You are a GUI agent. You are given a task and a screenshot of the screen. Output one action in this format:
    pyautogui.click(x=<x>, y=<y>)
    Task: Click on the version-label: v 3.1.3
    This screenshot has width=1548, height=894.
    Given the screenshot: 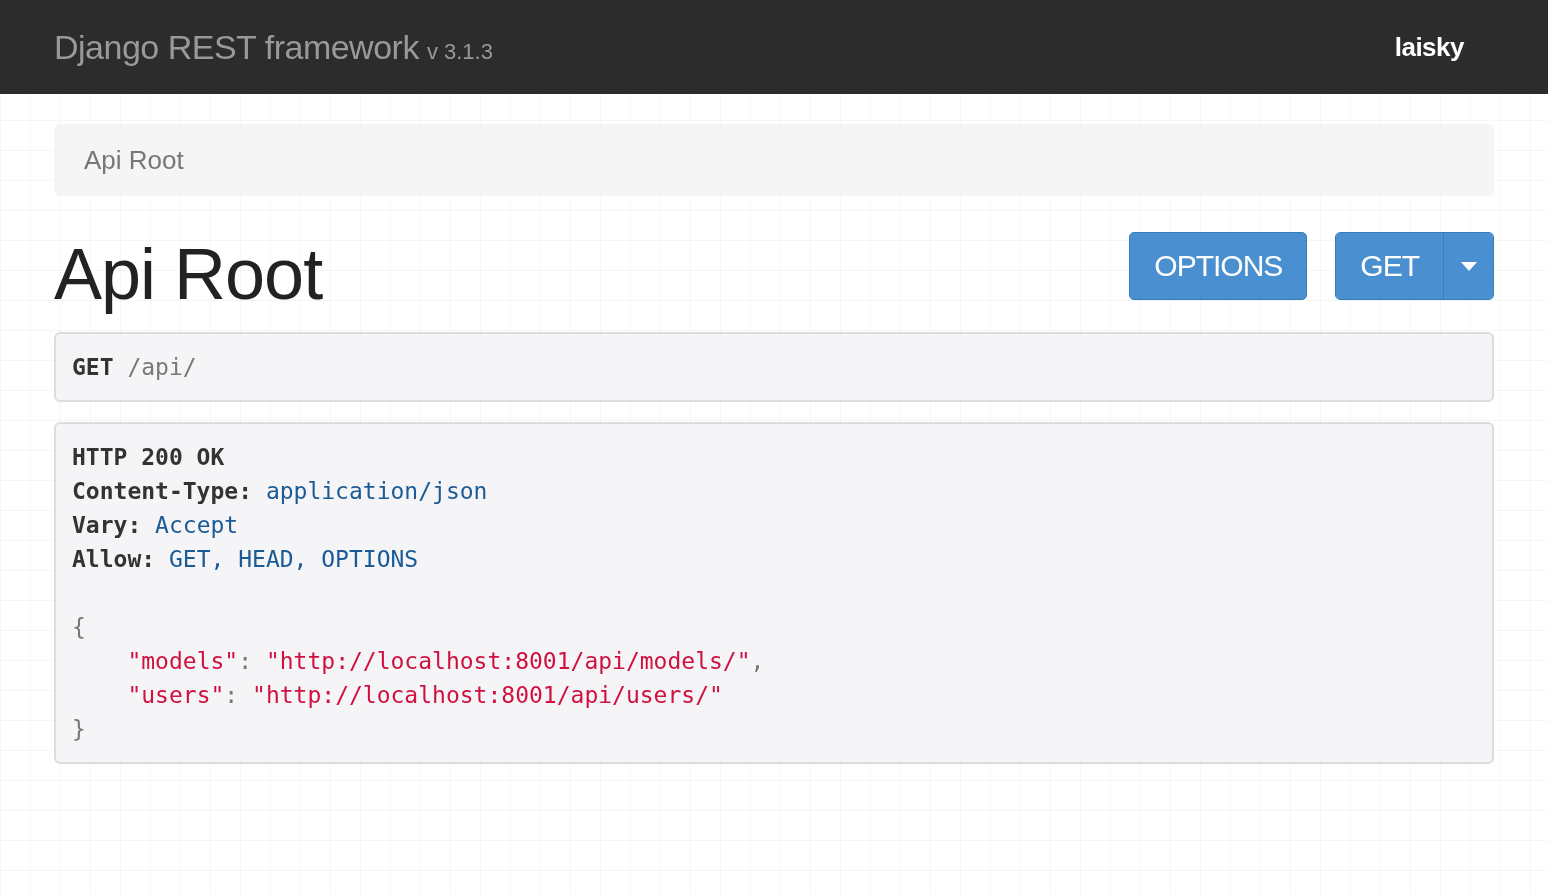 What is the action you would take?
    pyautogui.click(x=459, y=51)
    